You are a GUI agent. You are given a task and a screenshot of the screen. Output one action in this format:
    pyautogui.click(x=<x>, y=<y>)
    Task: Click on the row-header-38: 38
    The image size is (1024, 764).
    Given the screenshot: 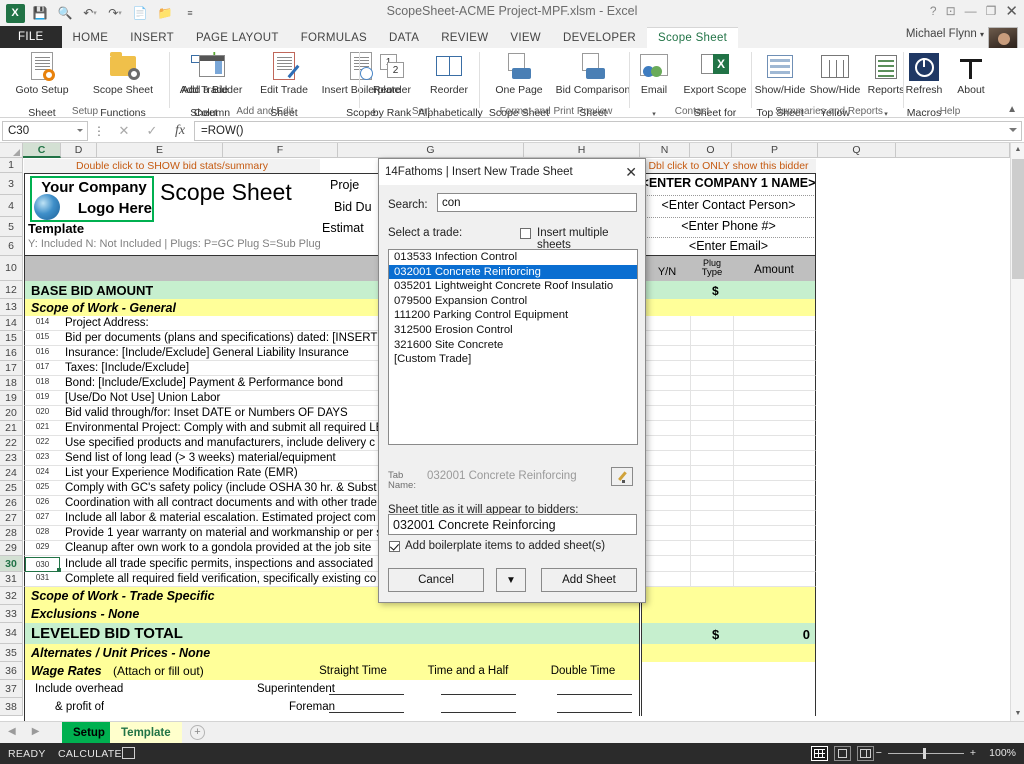 What is the action you would take?
    pyautogui.click(x=11, y=707)
    